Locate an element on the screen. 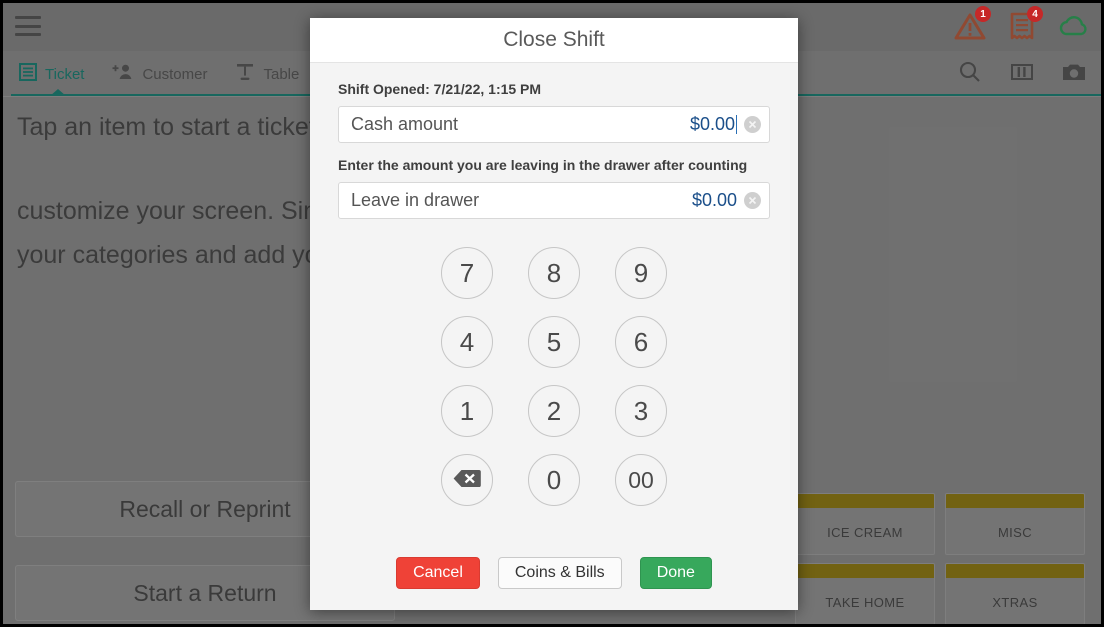 The height and width of the screenshot is (627, 1104). leave-in-drawer-field: Leave in drawer $0.00 is located at coordinates (554, 200).